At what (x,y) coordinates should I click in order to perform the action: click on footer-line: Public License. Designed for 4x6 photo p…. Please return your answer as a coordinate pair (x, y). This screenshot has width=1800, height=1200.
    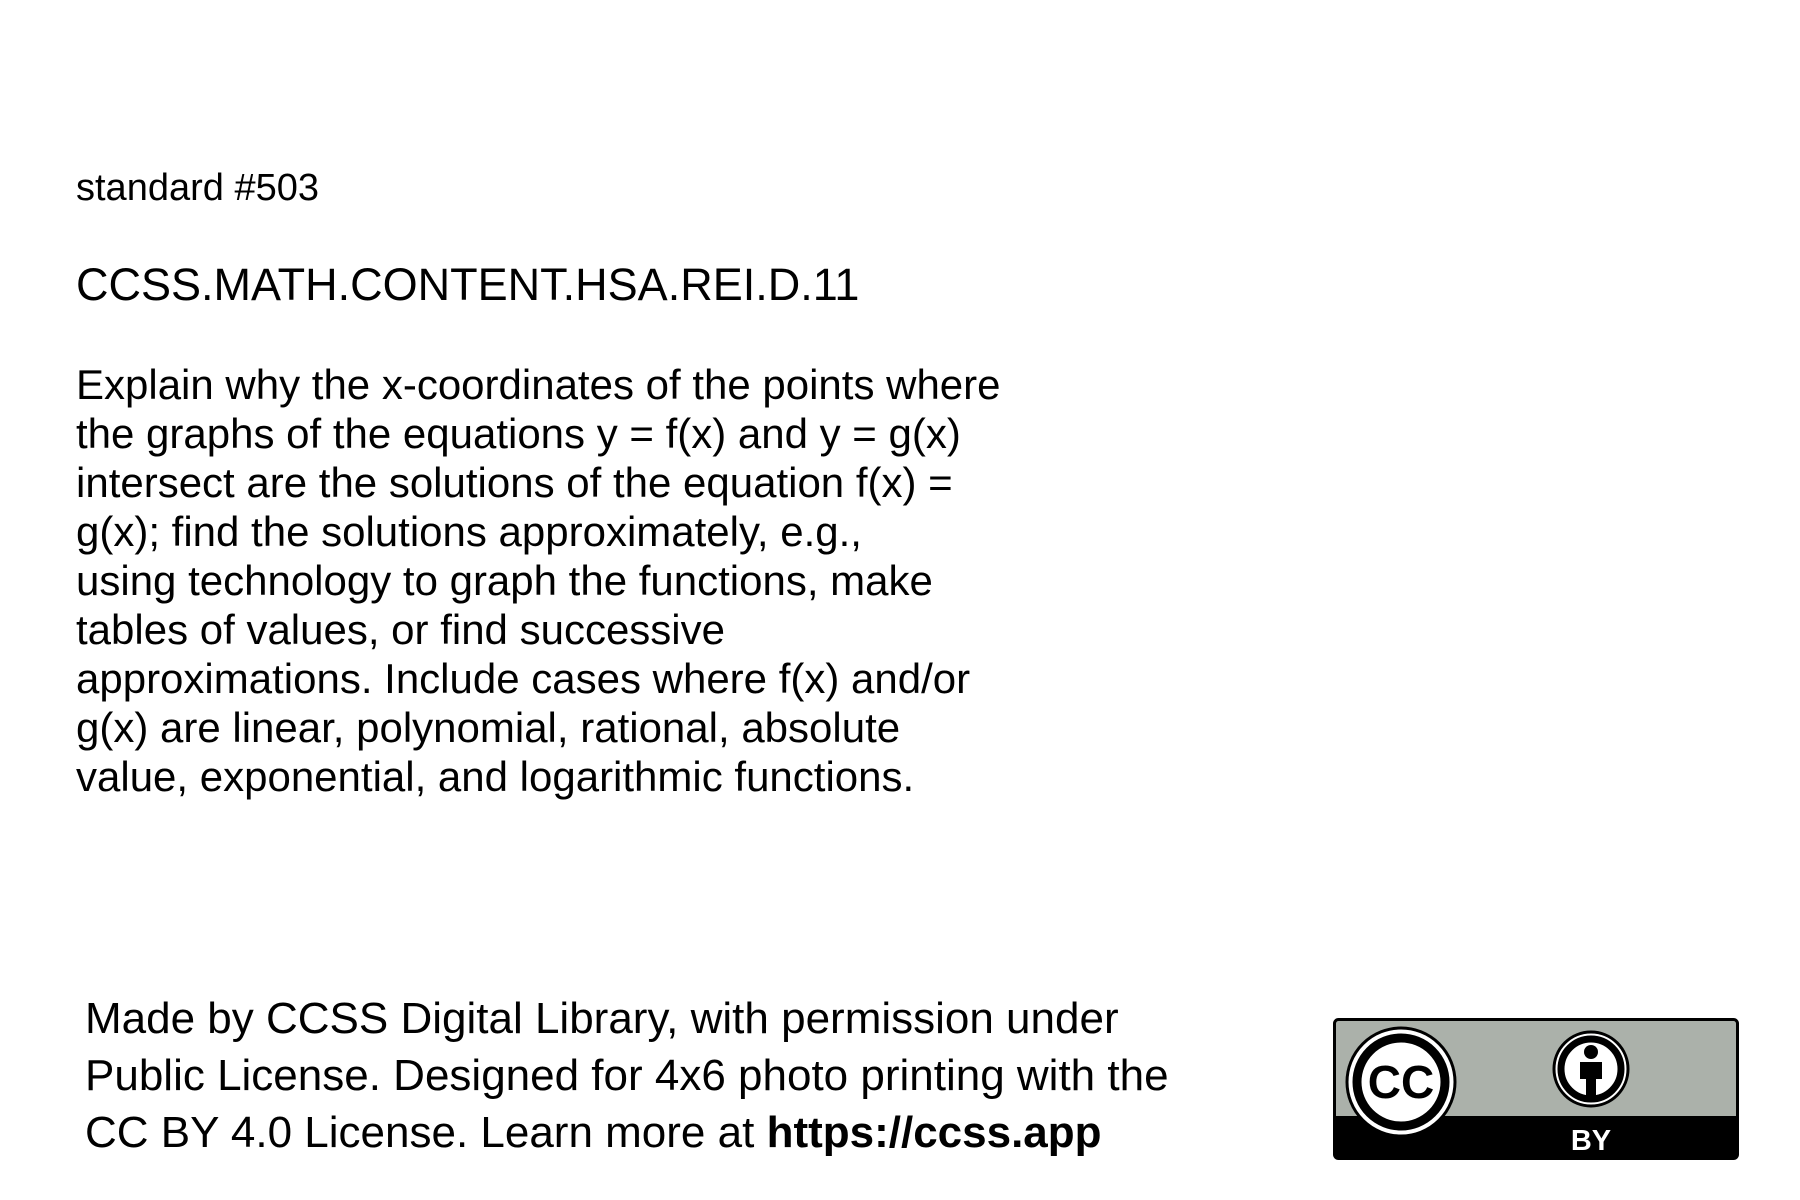
    Looking at the image, I should click on (627, 1075).